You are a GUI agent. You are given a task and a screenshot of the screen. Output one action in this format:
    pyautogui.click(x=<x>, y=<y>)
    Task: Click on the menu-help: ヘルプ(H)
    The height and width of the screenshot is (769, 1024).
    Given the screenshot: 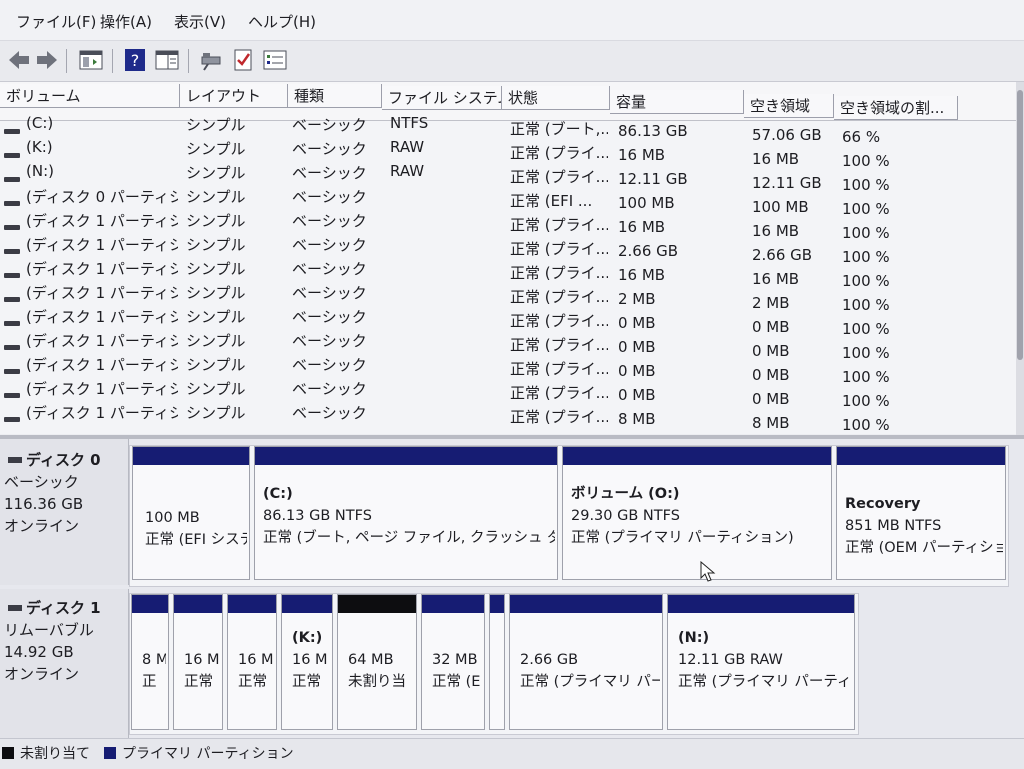 What is the action you would take?
    pyautogui.click(x=282, y=21)
    